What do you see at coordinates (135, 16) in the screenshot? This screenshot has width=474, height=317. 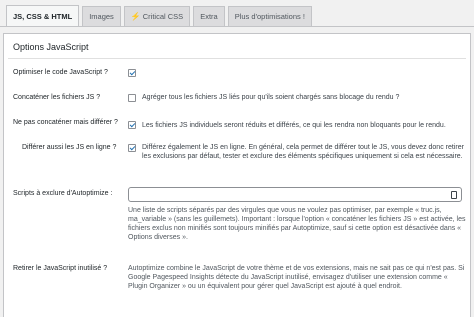 I see `bolt-icon: ⚡` at bounding box center [135, 16].